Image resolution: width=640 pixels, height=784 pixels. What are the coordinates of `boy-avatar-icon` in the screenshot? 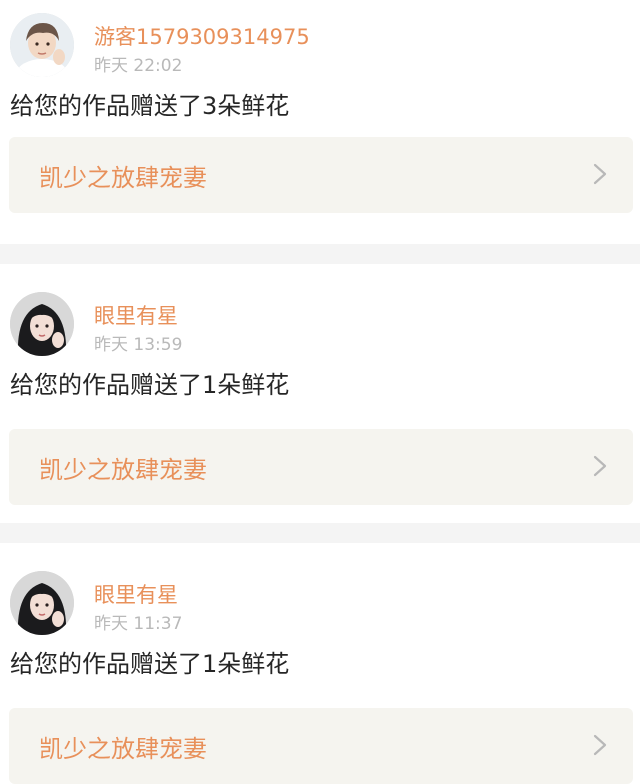 It's located at (42, 45).